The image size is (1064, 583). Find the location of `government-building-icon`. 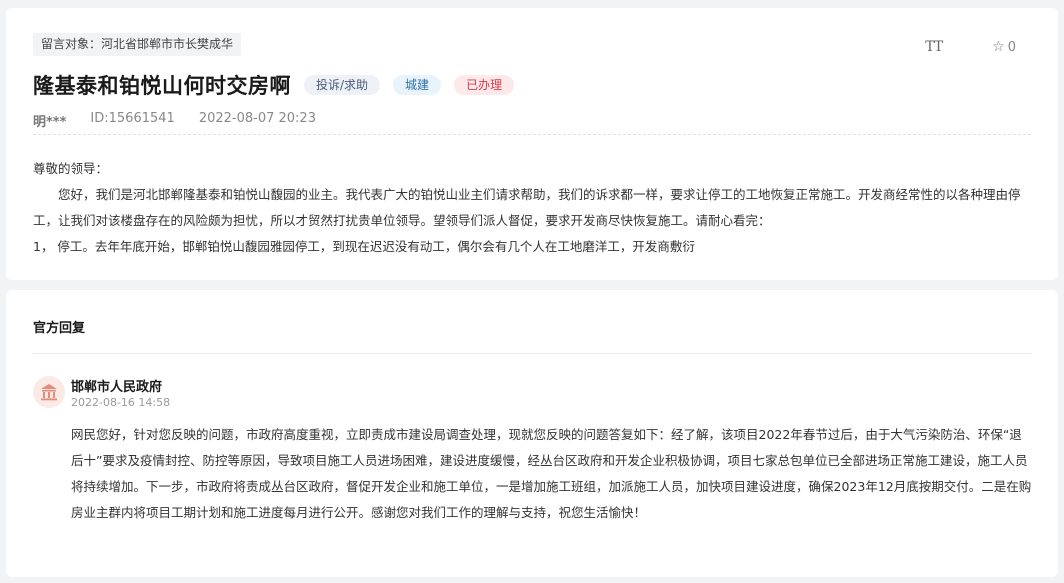

government-building-icon is located at coordinates (49, 392).